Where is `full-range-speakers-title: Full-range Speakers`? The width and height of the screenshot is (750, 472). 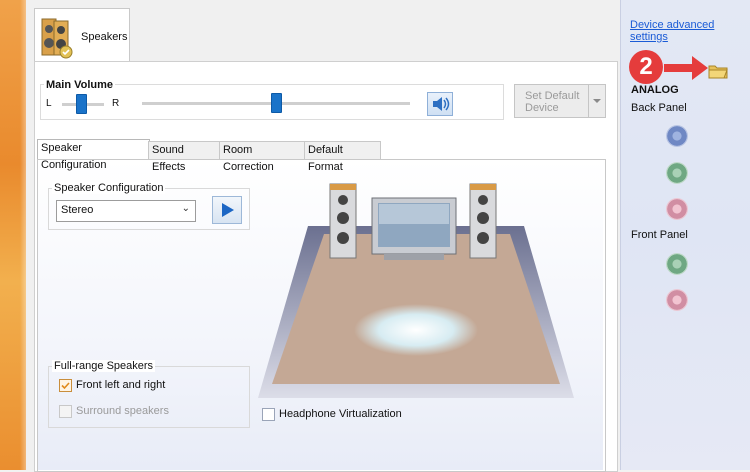 full-range-speakers-title: Full-range Speakers is located at coordinates (104, 366).